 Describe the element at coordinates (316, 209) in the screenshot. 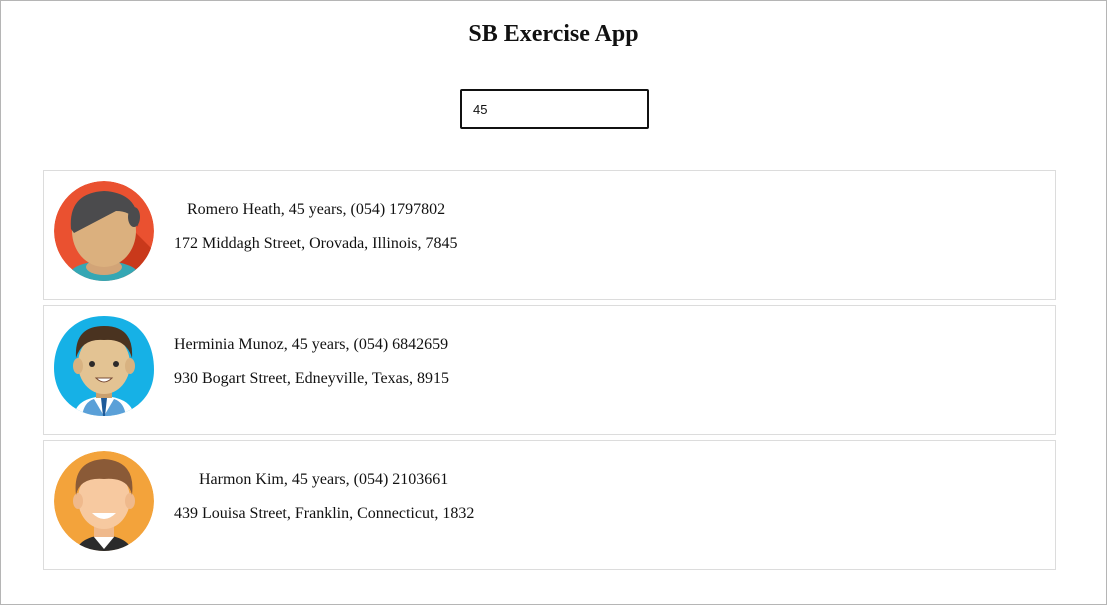

I see `user-summary: Romero Heath, 45 years, (054) 1797802` at that location.